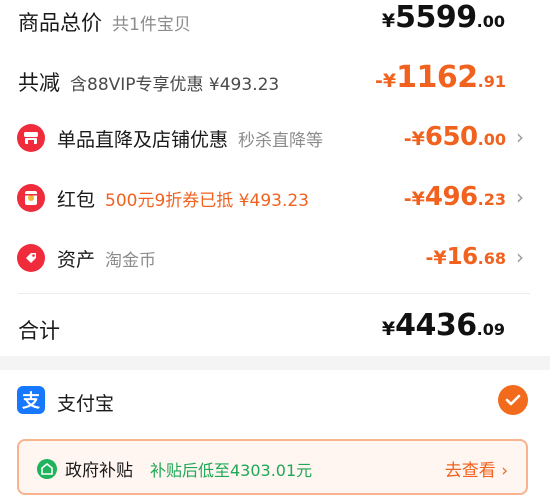  I want to click on shop-icon, so click(31, 138).